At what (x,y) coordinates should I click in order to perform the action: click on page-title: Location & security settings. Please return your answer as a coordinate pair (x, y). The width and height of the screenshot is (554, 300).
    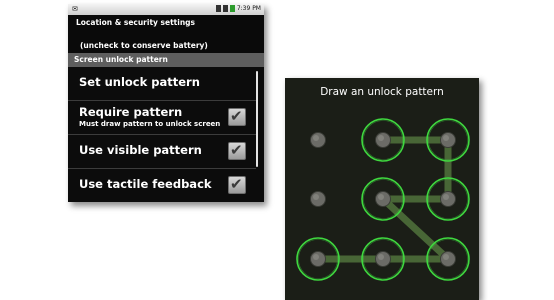
    Looking at the image, I should click on (136, 22).